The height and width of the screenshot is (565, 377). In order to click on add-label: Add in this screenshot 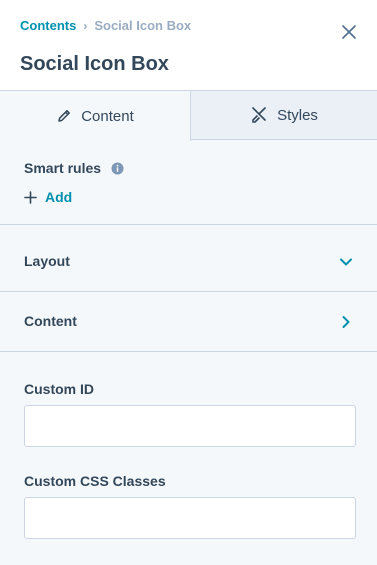, I will do `click(59, 197)`.